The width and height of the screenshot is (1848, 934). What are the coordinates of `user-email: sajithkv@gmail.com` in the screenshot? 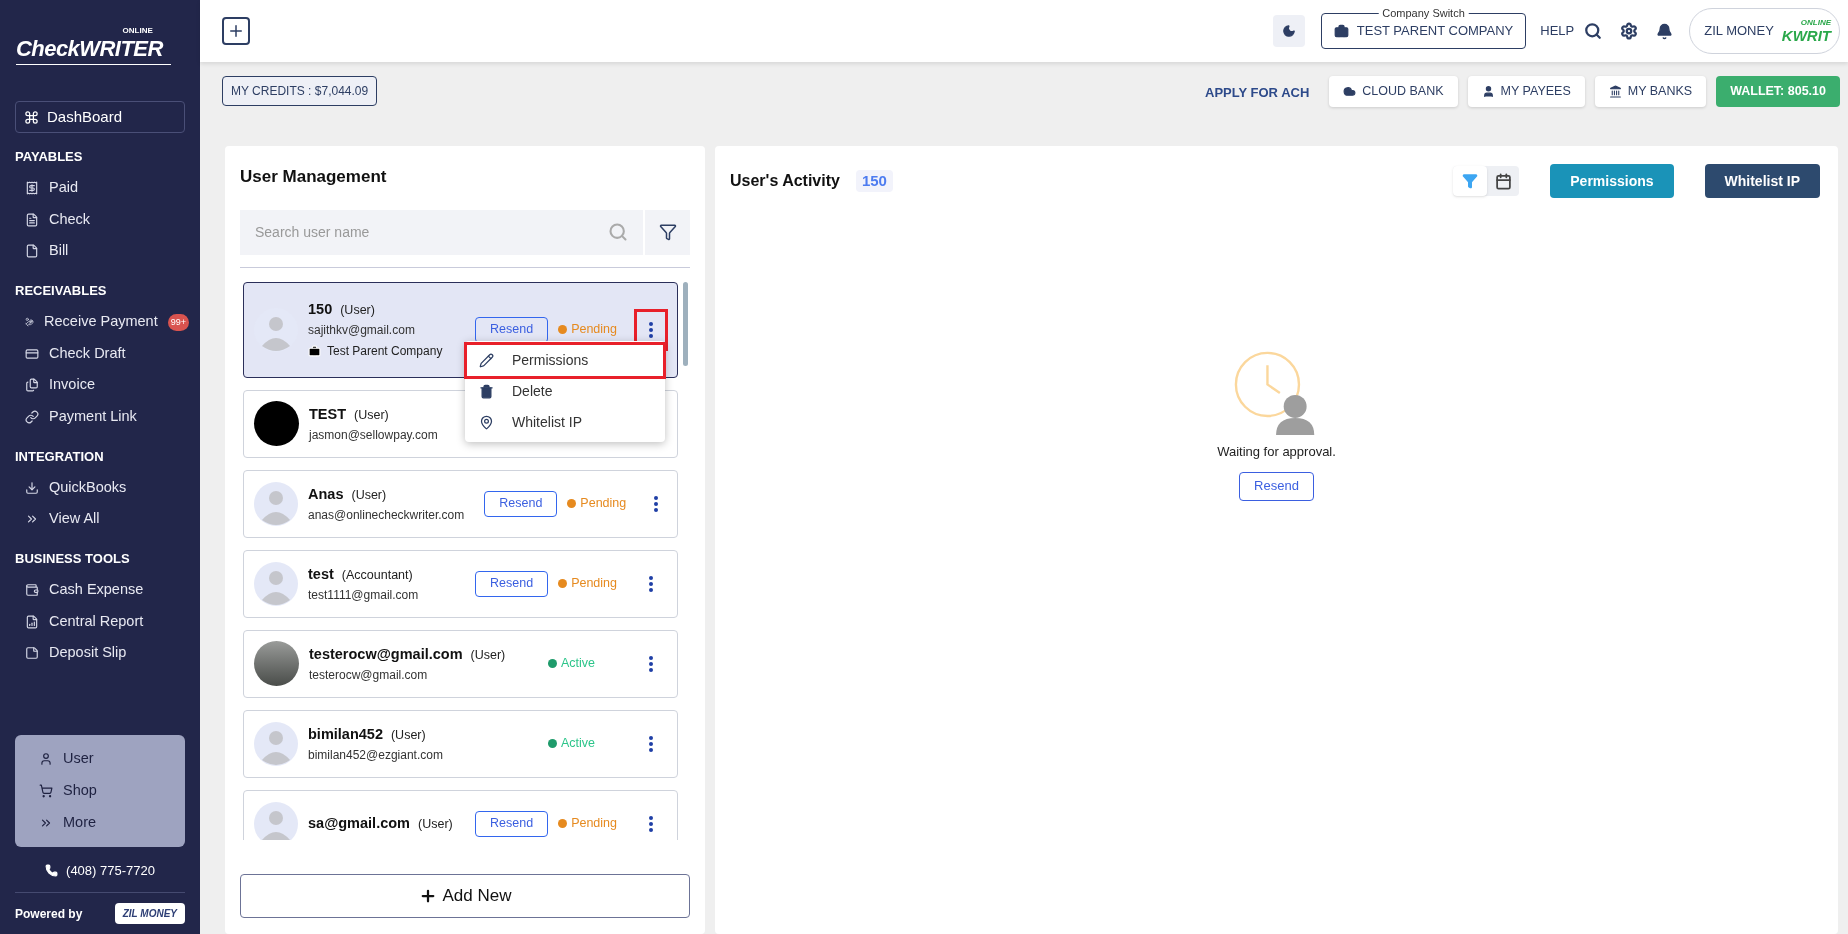 It's located at (362, 330).